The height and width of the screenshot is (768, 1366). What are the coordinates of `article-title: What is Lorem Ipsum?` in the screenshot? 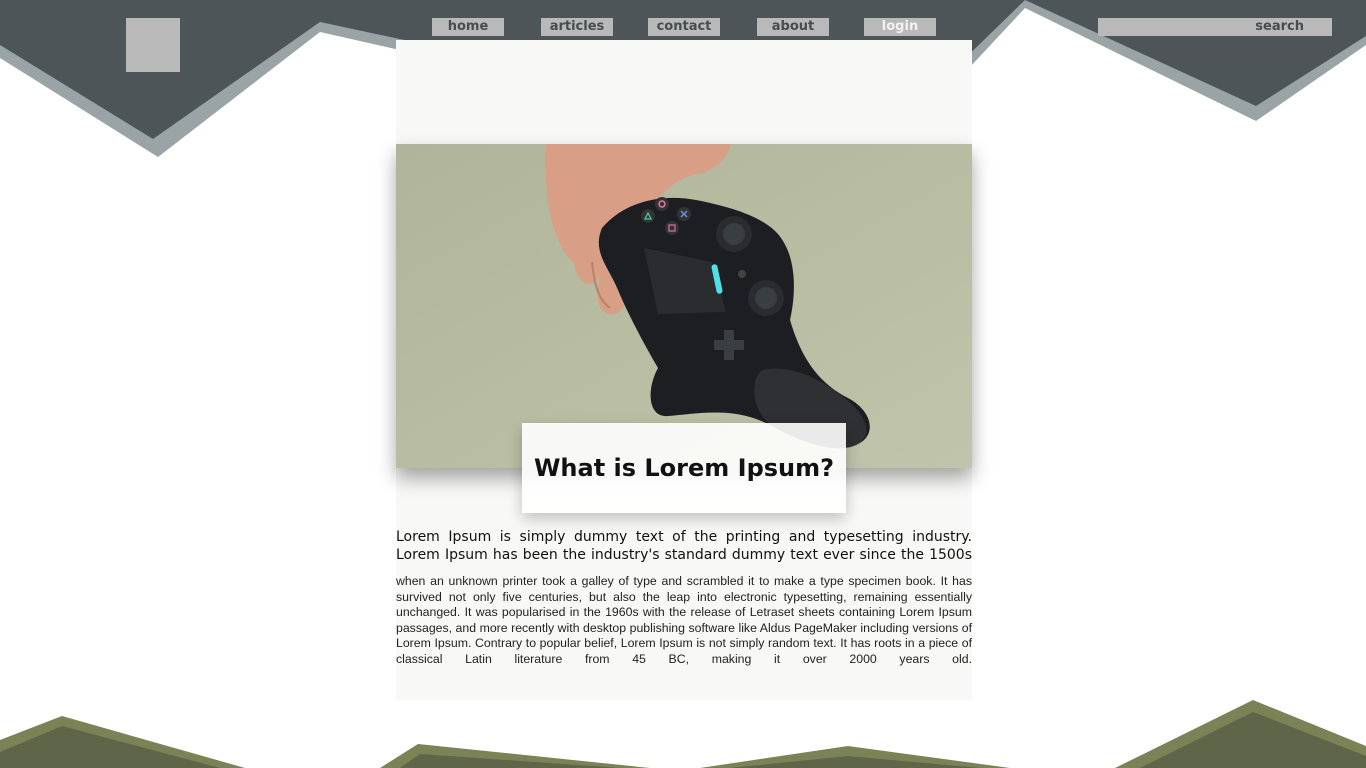 It's located at (684, 468).